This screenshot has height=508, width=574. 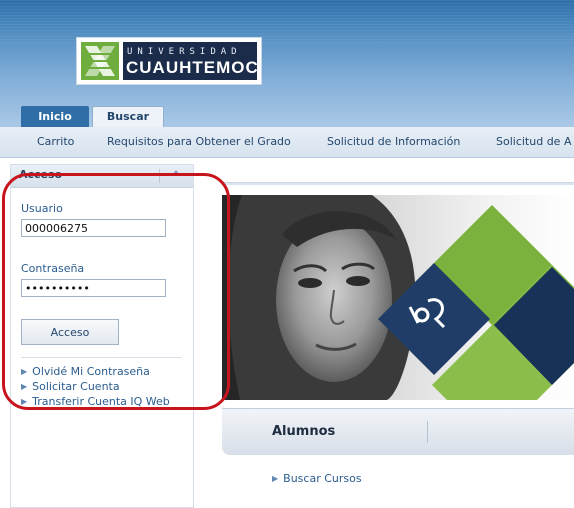 I want to click on logo-wordmark: UNIVERSIDAD CUAUHTEMOC, so click(x=191, y=61).